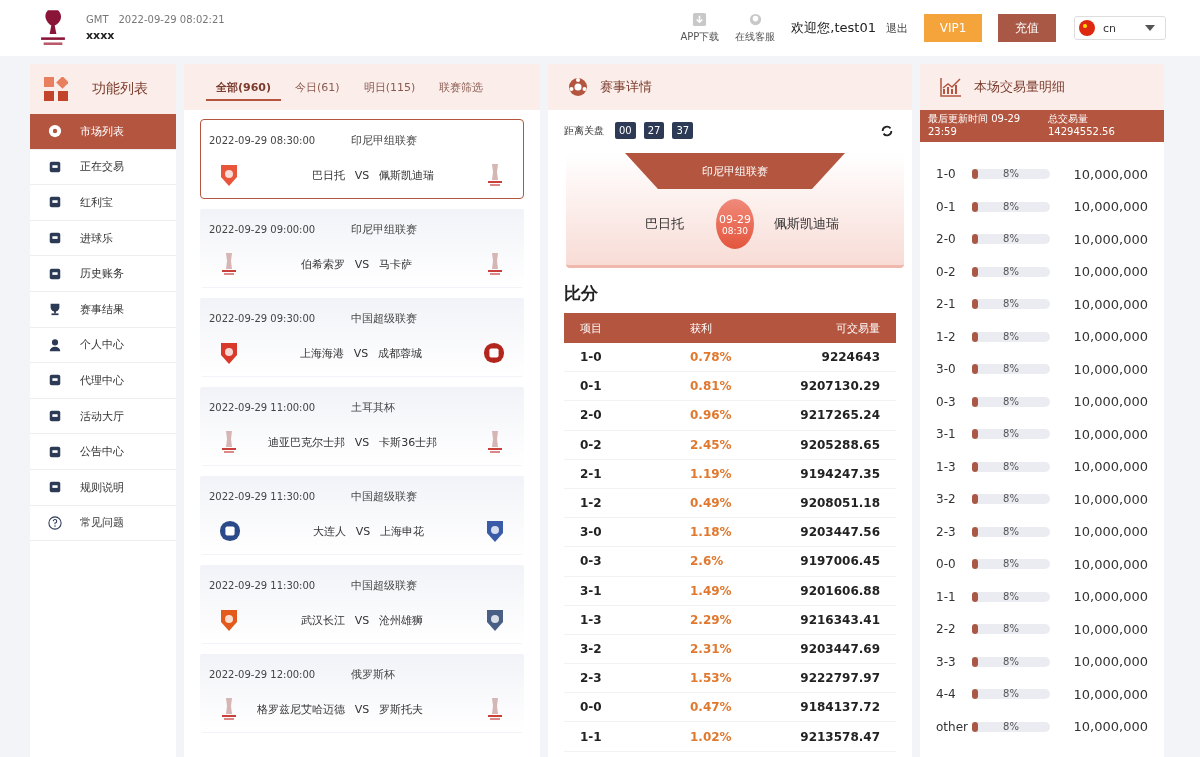 The height and width of the screenshot is (757, 1200). I want to click on sidebar-item: 历史账务, so click(103, 274).